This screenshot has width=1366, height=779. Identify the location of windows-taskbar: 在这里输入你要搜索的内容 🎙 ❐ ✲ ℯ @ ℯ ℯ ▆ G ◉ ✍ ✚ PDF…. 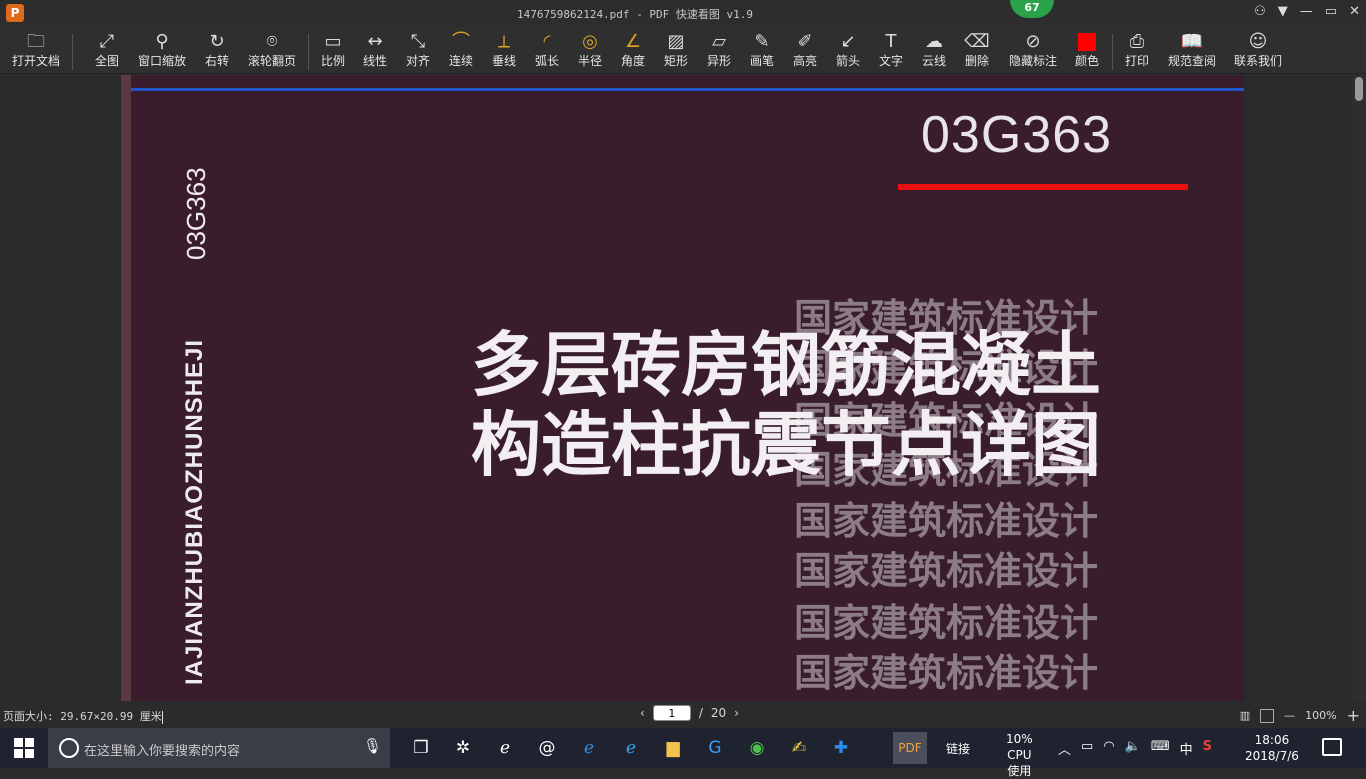
(683, 753).